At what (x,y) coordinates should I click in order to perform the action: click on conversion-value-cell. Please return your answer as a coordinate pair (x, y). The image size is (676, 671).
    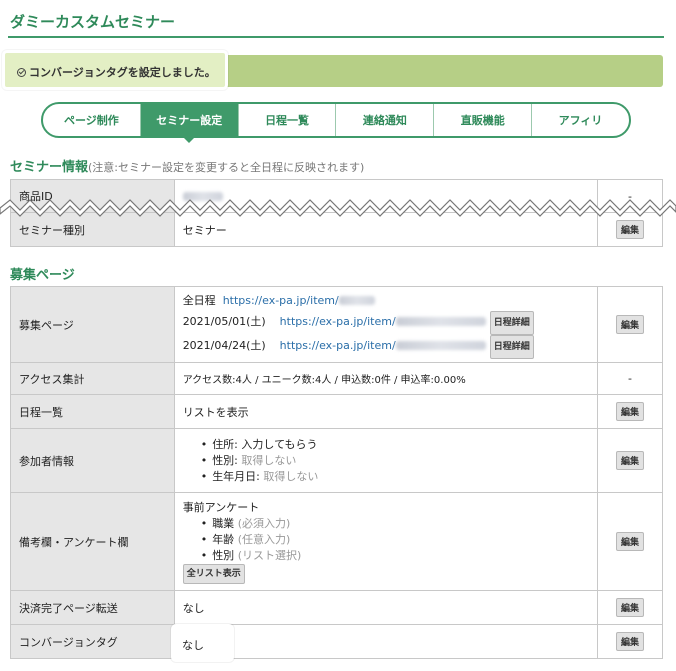
    Looking at the image, I should click on (386, 641).